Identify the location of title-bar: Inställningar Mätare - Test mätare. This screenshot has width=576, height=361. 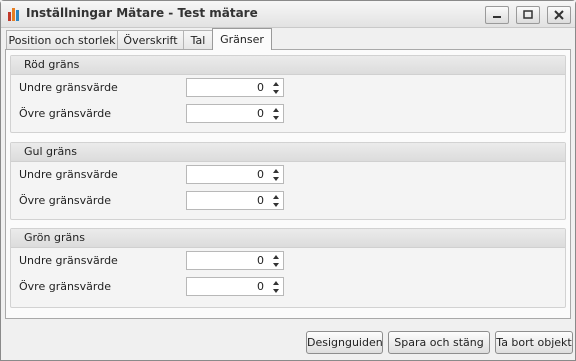
(288, 14).